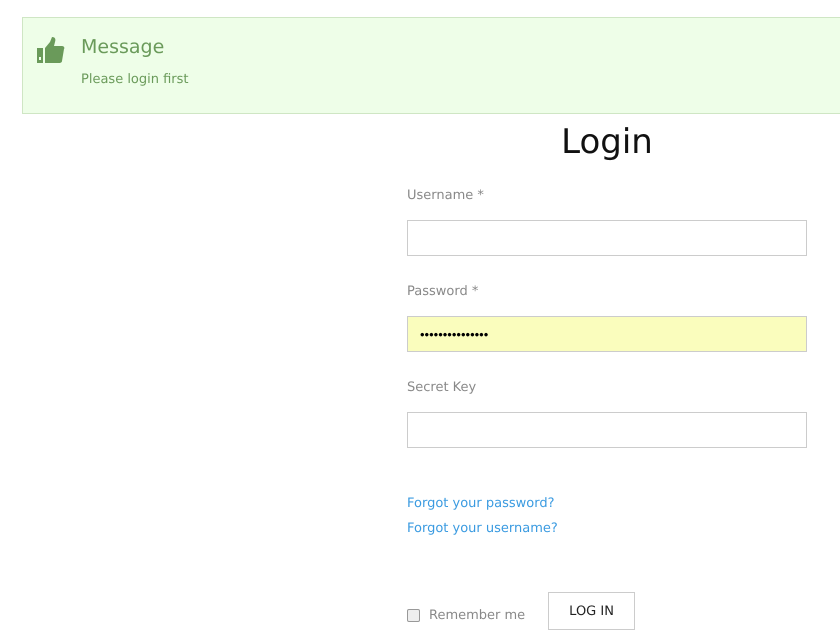 The image size is (840, 643). What do you see at coordinates (135, 79) in the screenshot?
I see `message-text: Please login first` at bounding box center [135, 79].